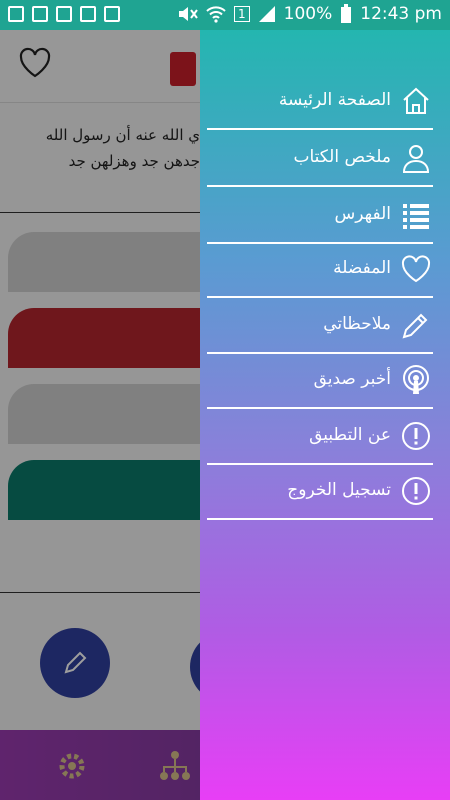 This screenshot has height=800, width=450. I want to click on menu-item-index: الفهرس, so click(320, 217).